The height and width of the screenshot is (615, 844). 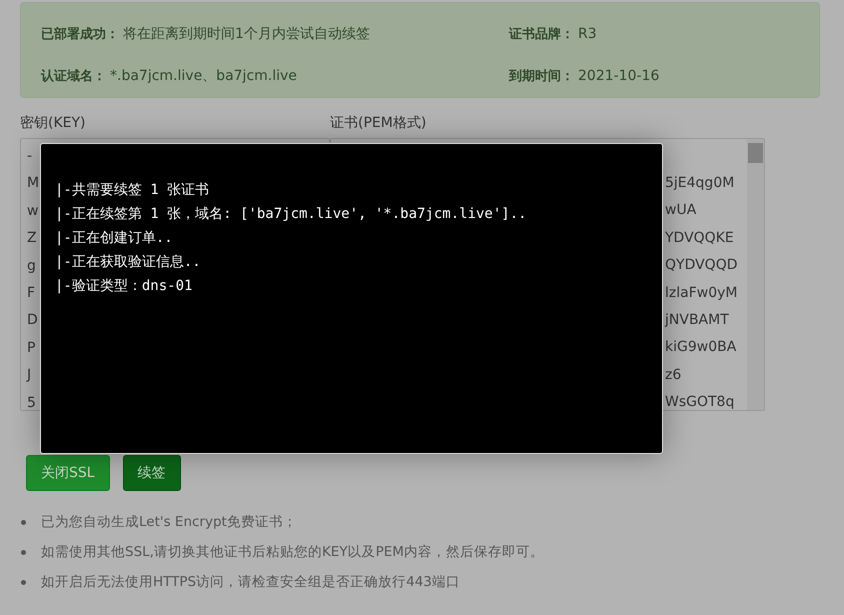 What do you see at coordinates (80, 34) in the screenshot?
I see `field-label: 已部署成功：` at bounding box center [80, 34].